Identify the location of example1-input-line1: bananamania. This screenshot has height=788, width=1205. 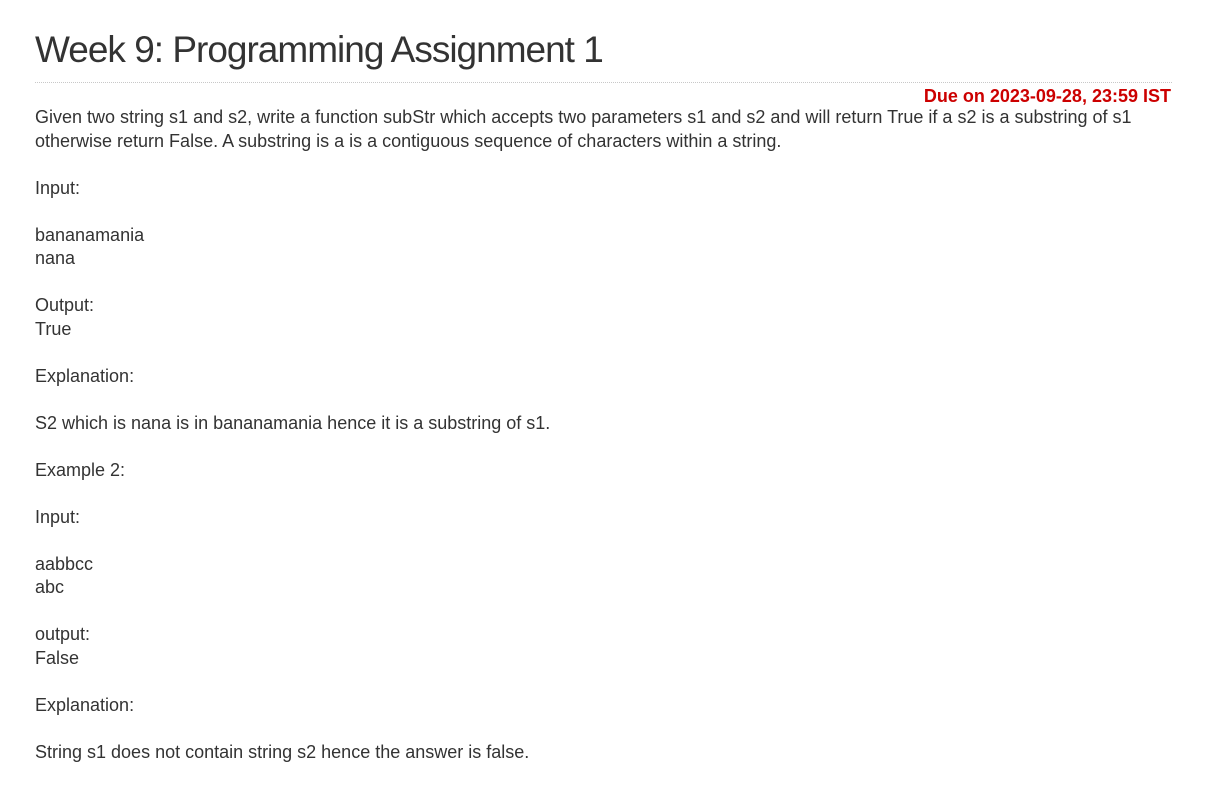
(90, 234).